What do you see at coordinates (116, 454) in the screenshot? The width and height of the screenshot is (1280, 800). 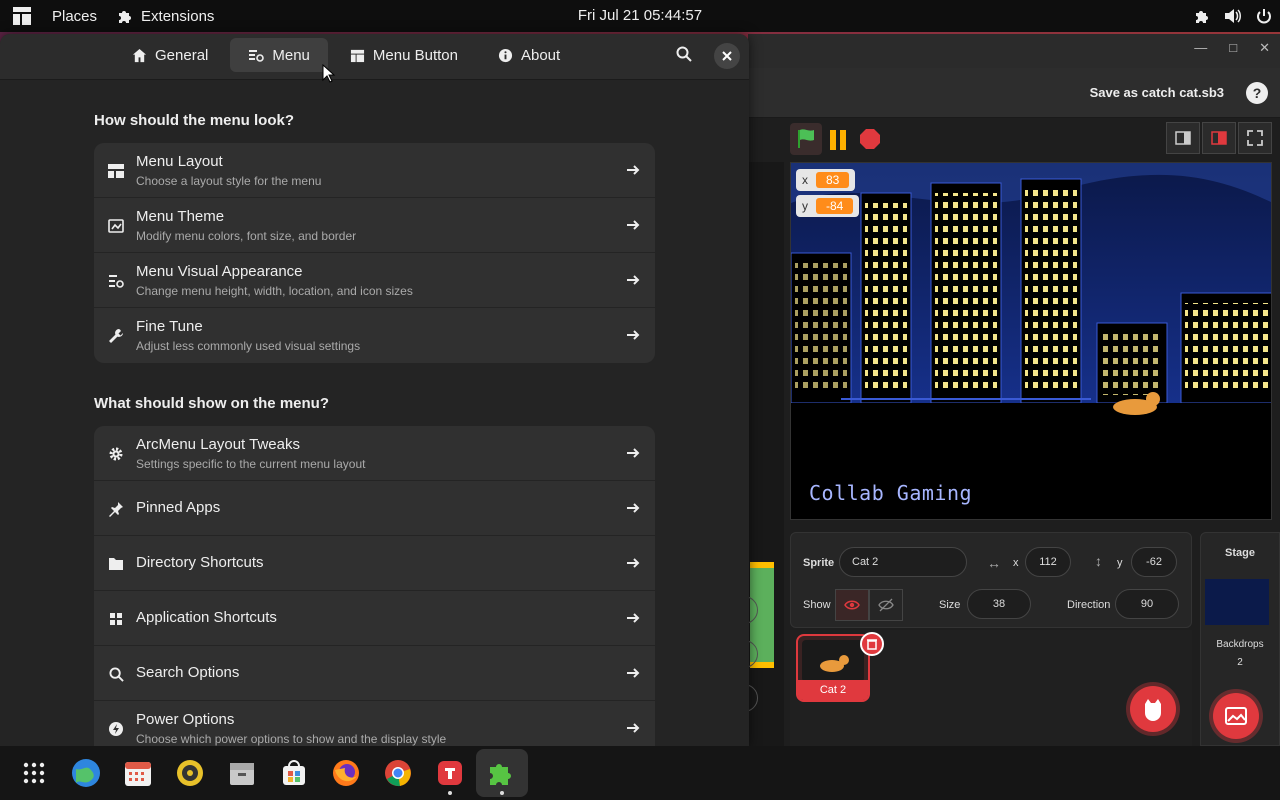 I see `gear-icon` at bounding box center [116, 454].